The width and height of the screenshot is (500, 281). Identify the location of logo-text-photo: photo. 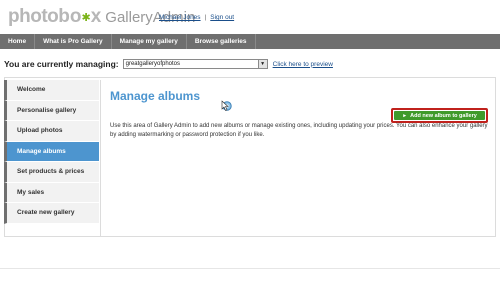
(33, 16).